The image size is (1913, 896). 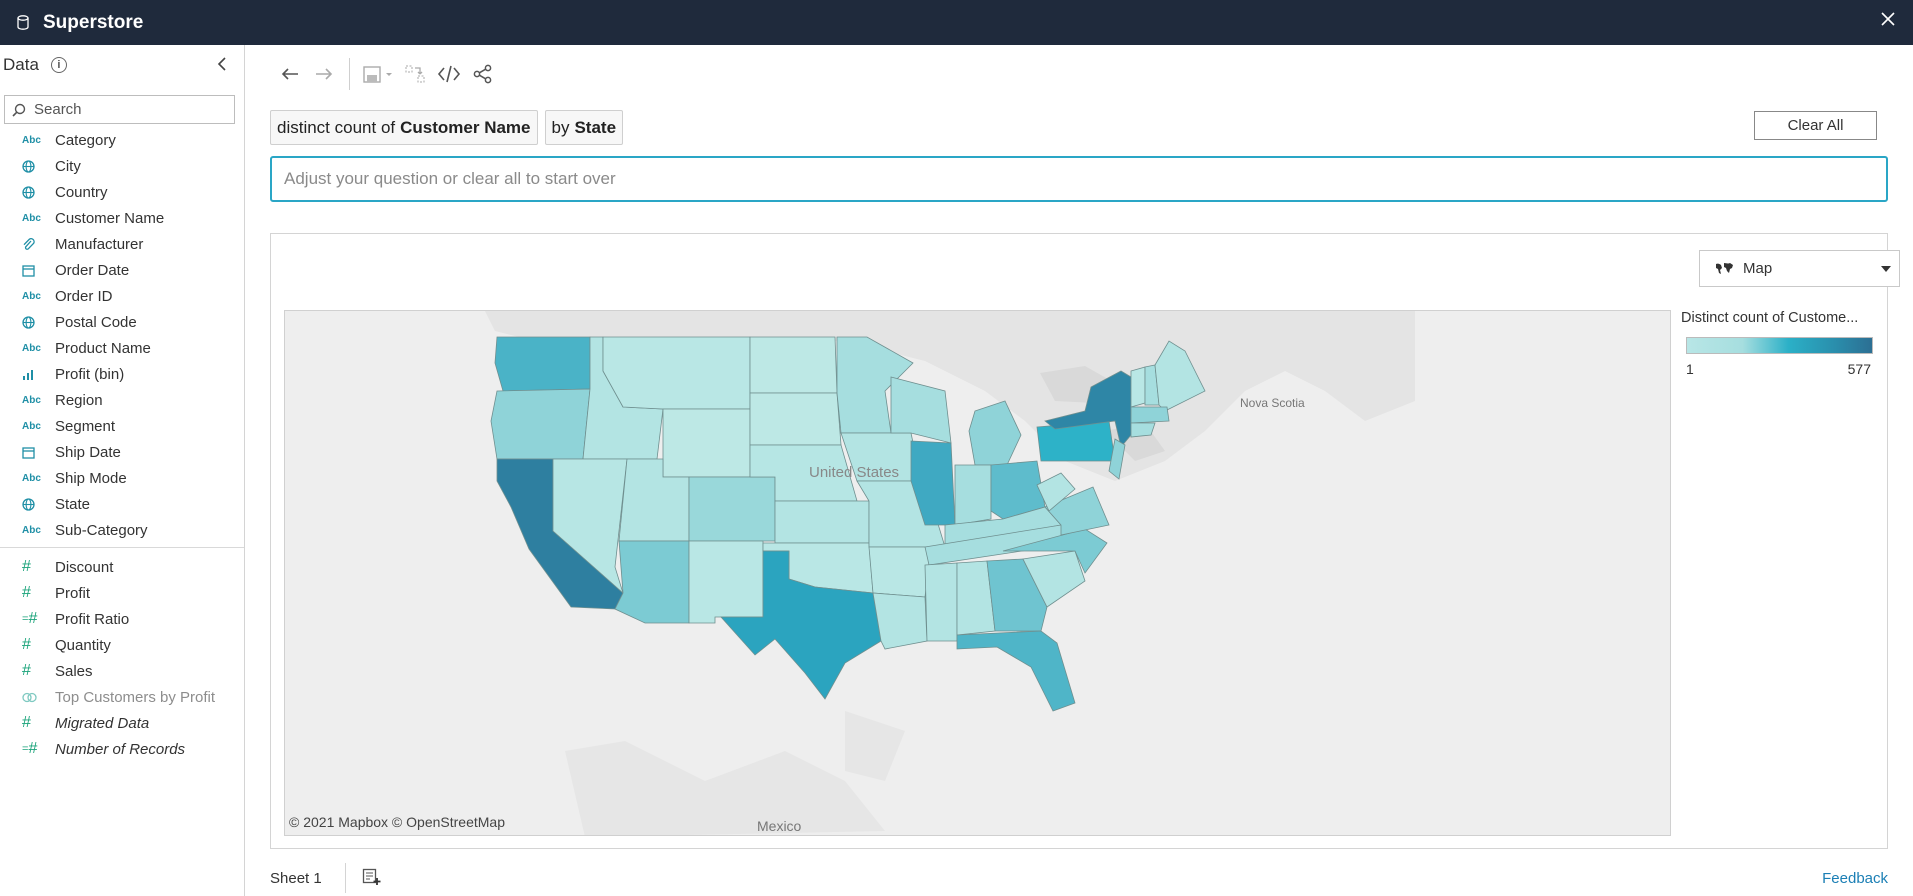 What do you see at coordinates (1079, 878) in the screenshot?
I see `sheet-tabs: Sheet 1 Feedback` at bounding box center [1079, 878].